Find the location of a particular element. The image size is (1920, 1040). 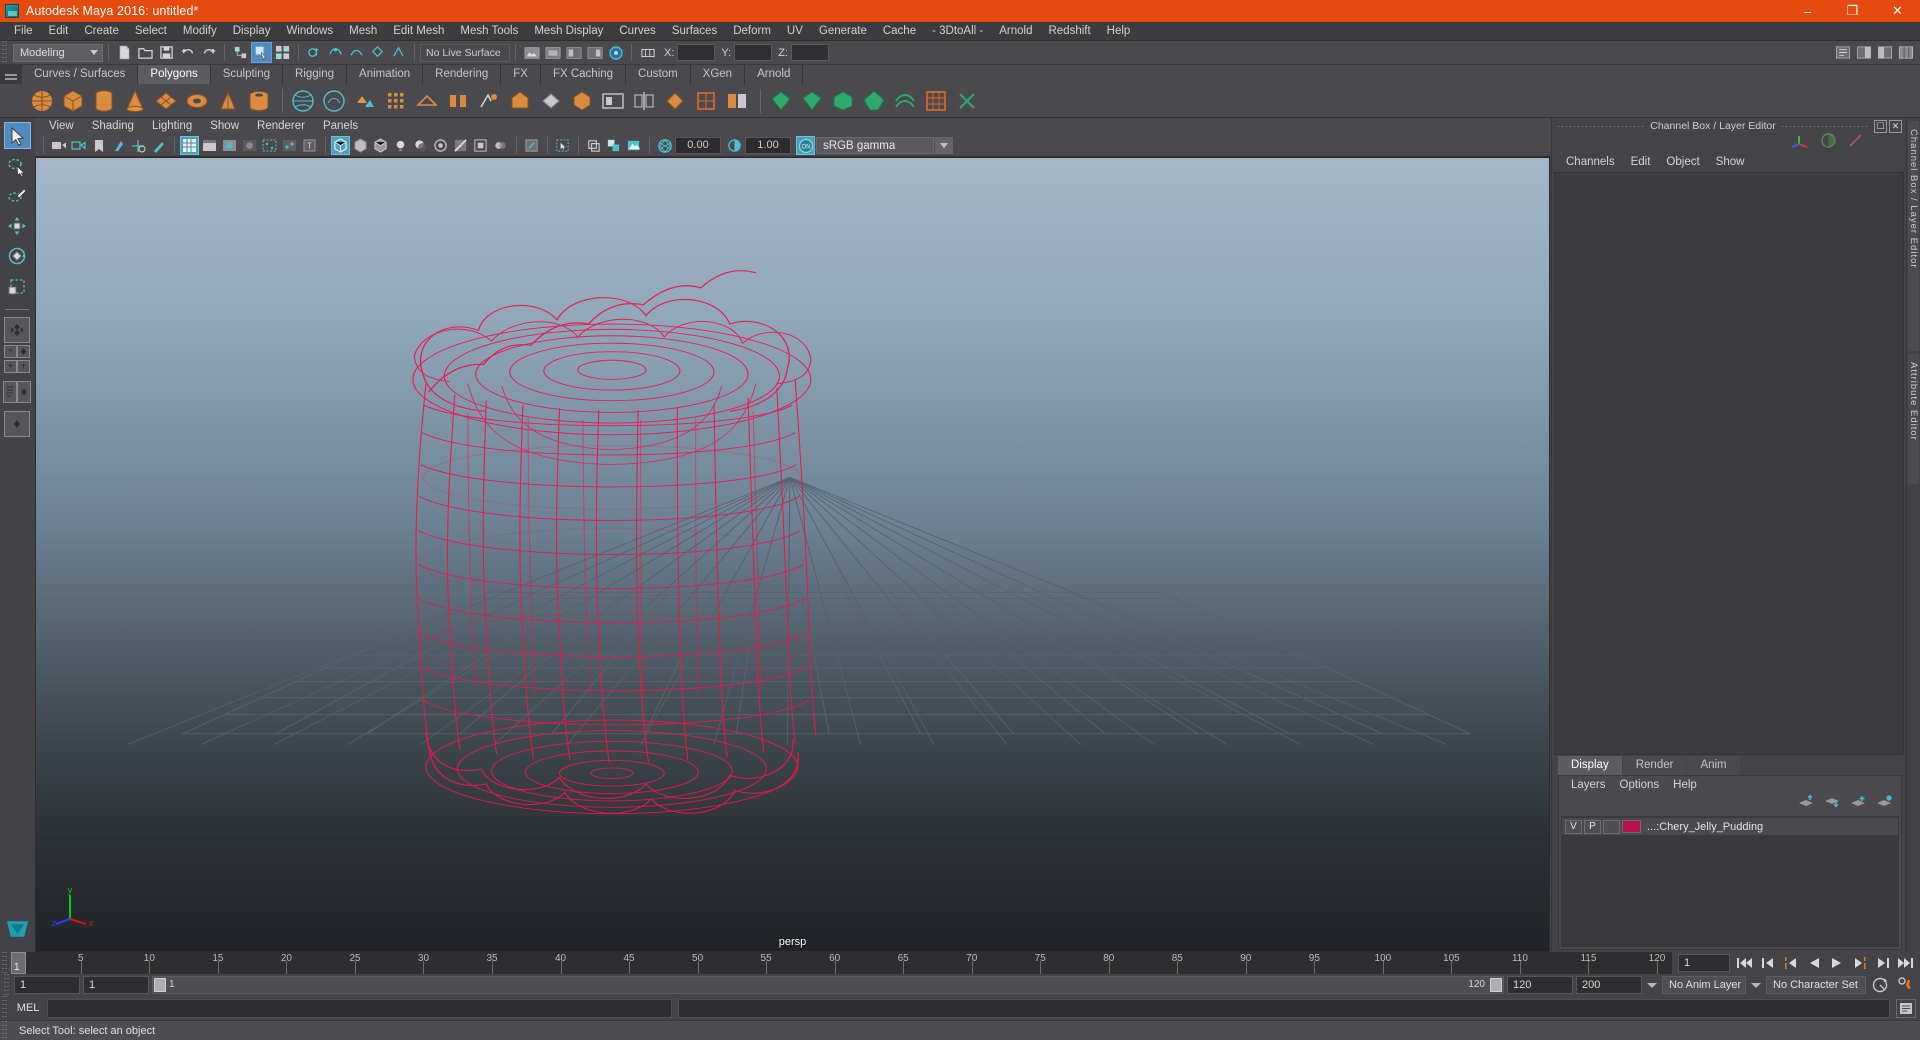

persp-graph-layout-button: + is located at coordinates (10, 366).